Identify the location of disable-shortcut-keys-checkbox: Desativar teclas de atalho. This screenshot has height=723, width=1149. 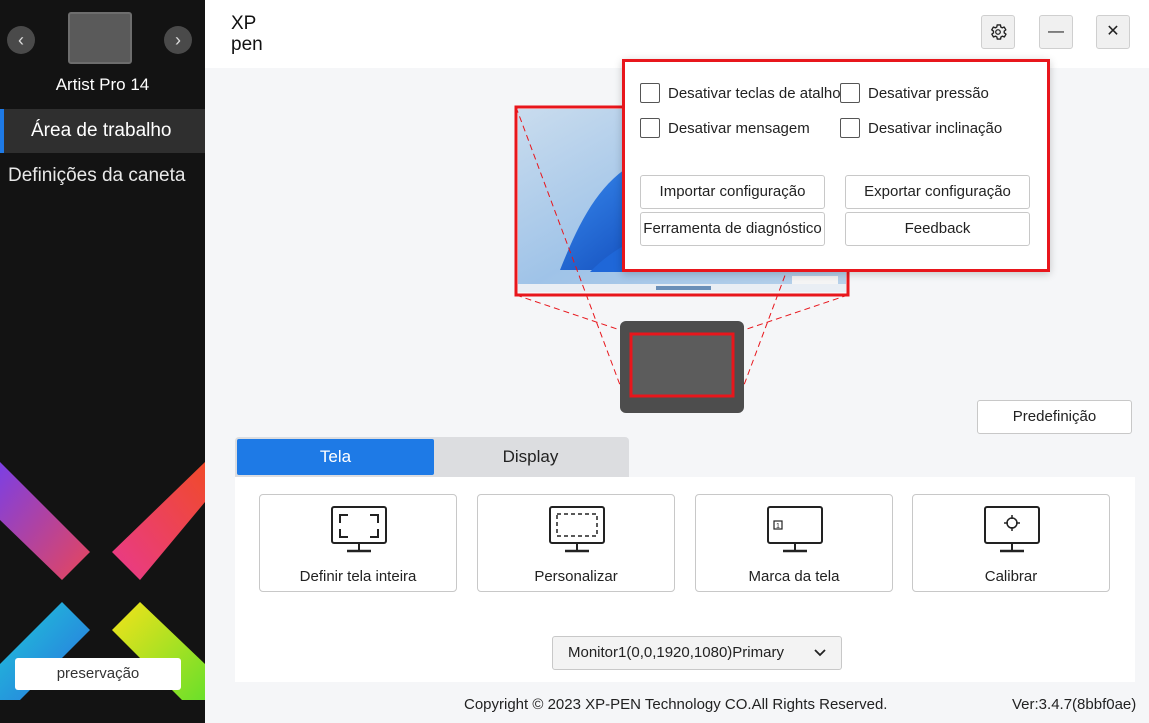
(740, 93).